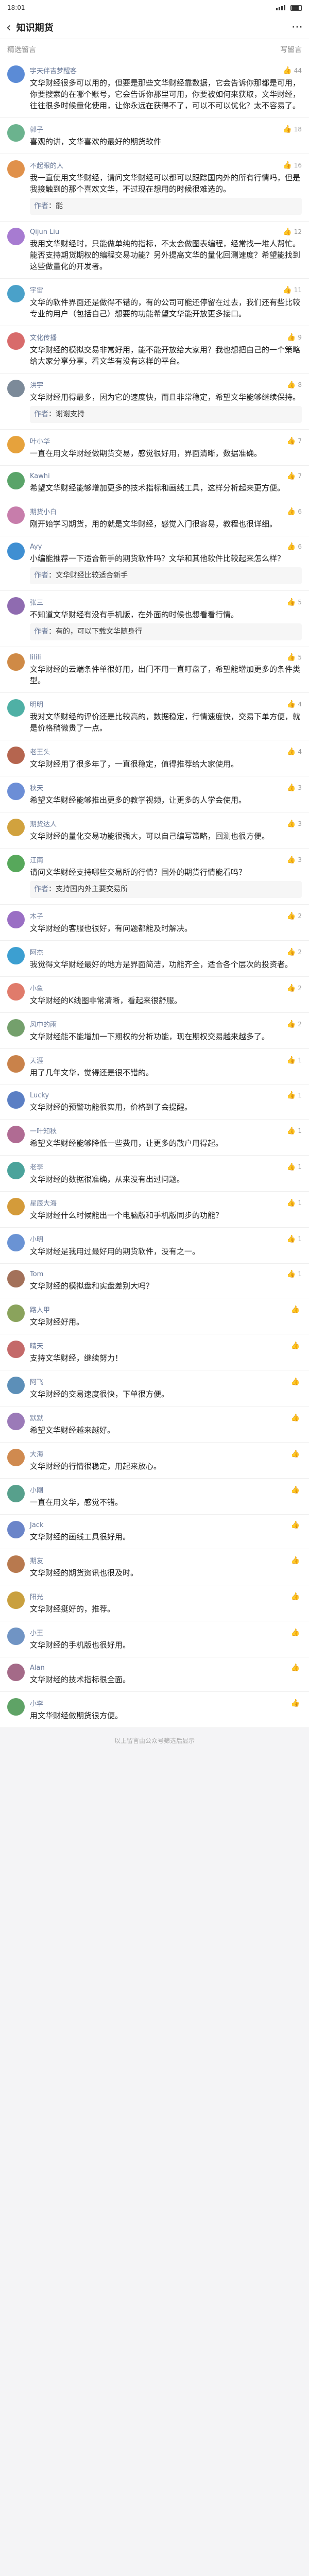 This screenshot has height=2576, width=309. I want to click on reply-text: 文华财经比较适合新手, so click(92, 575).